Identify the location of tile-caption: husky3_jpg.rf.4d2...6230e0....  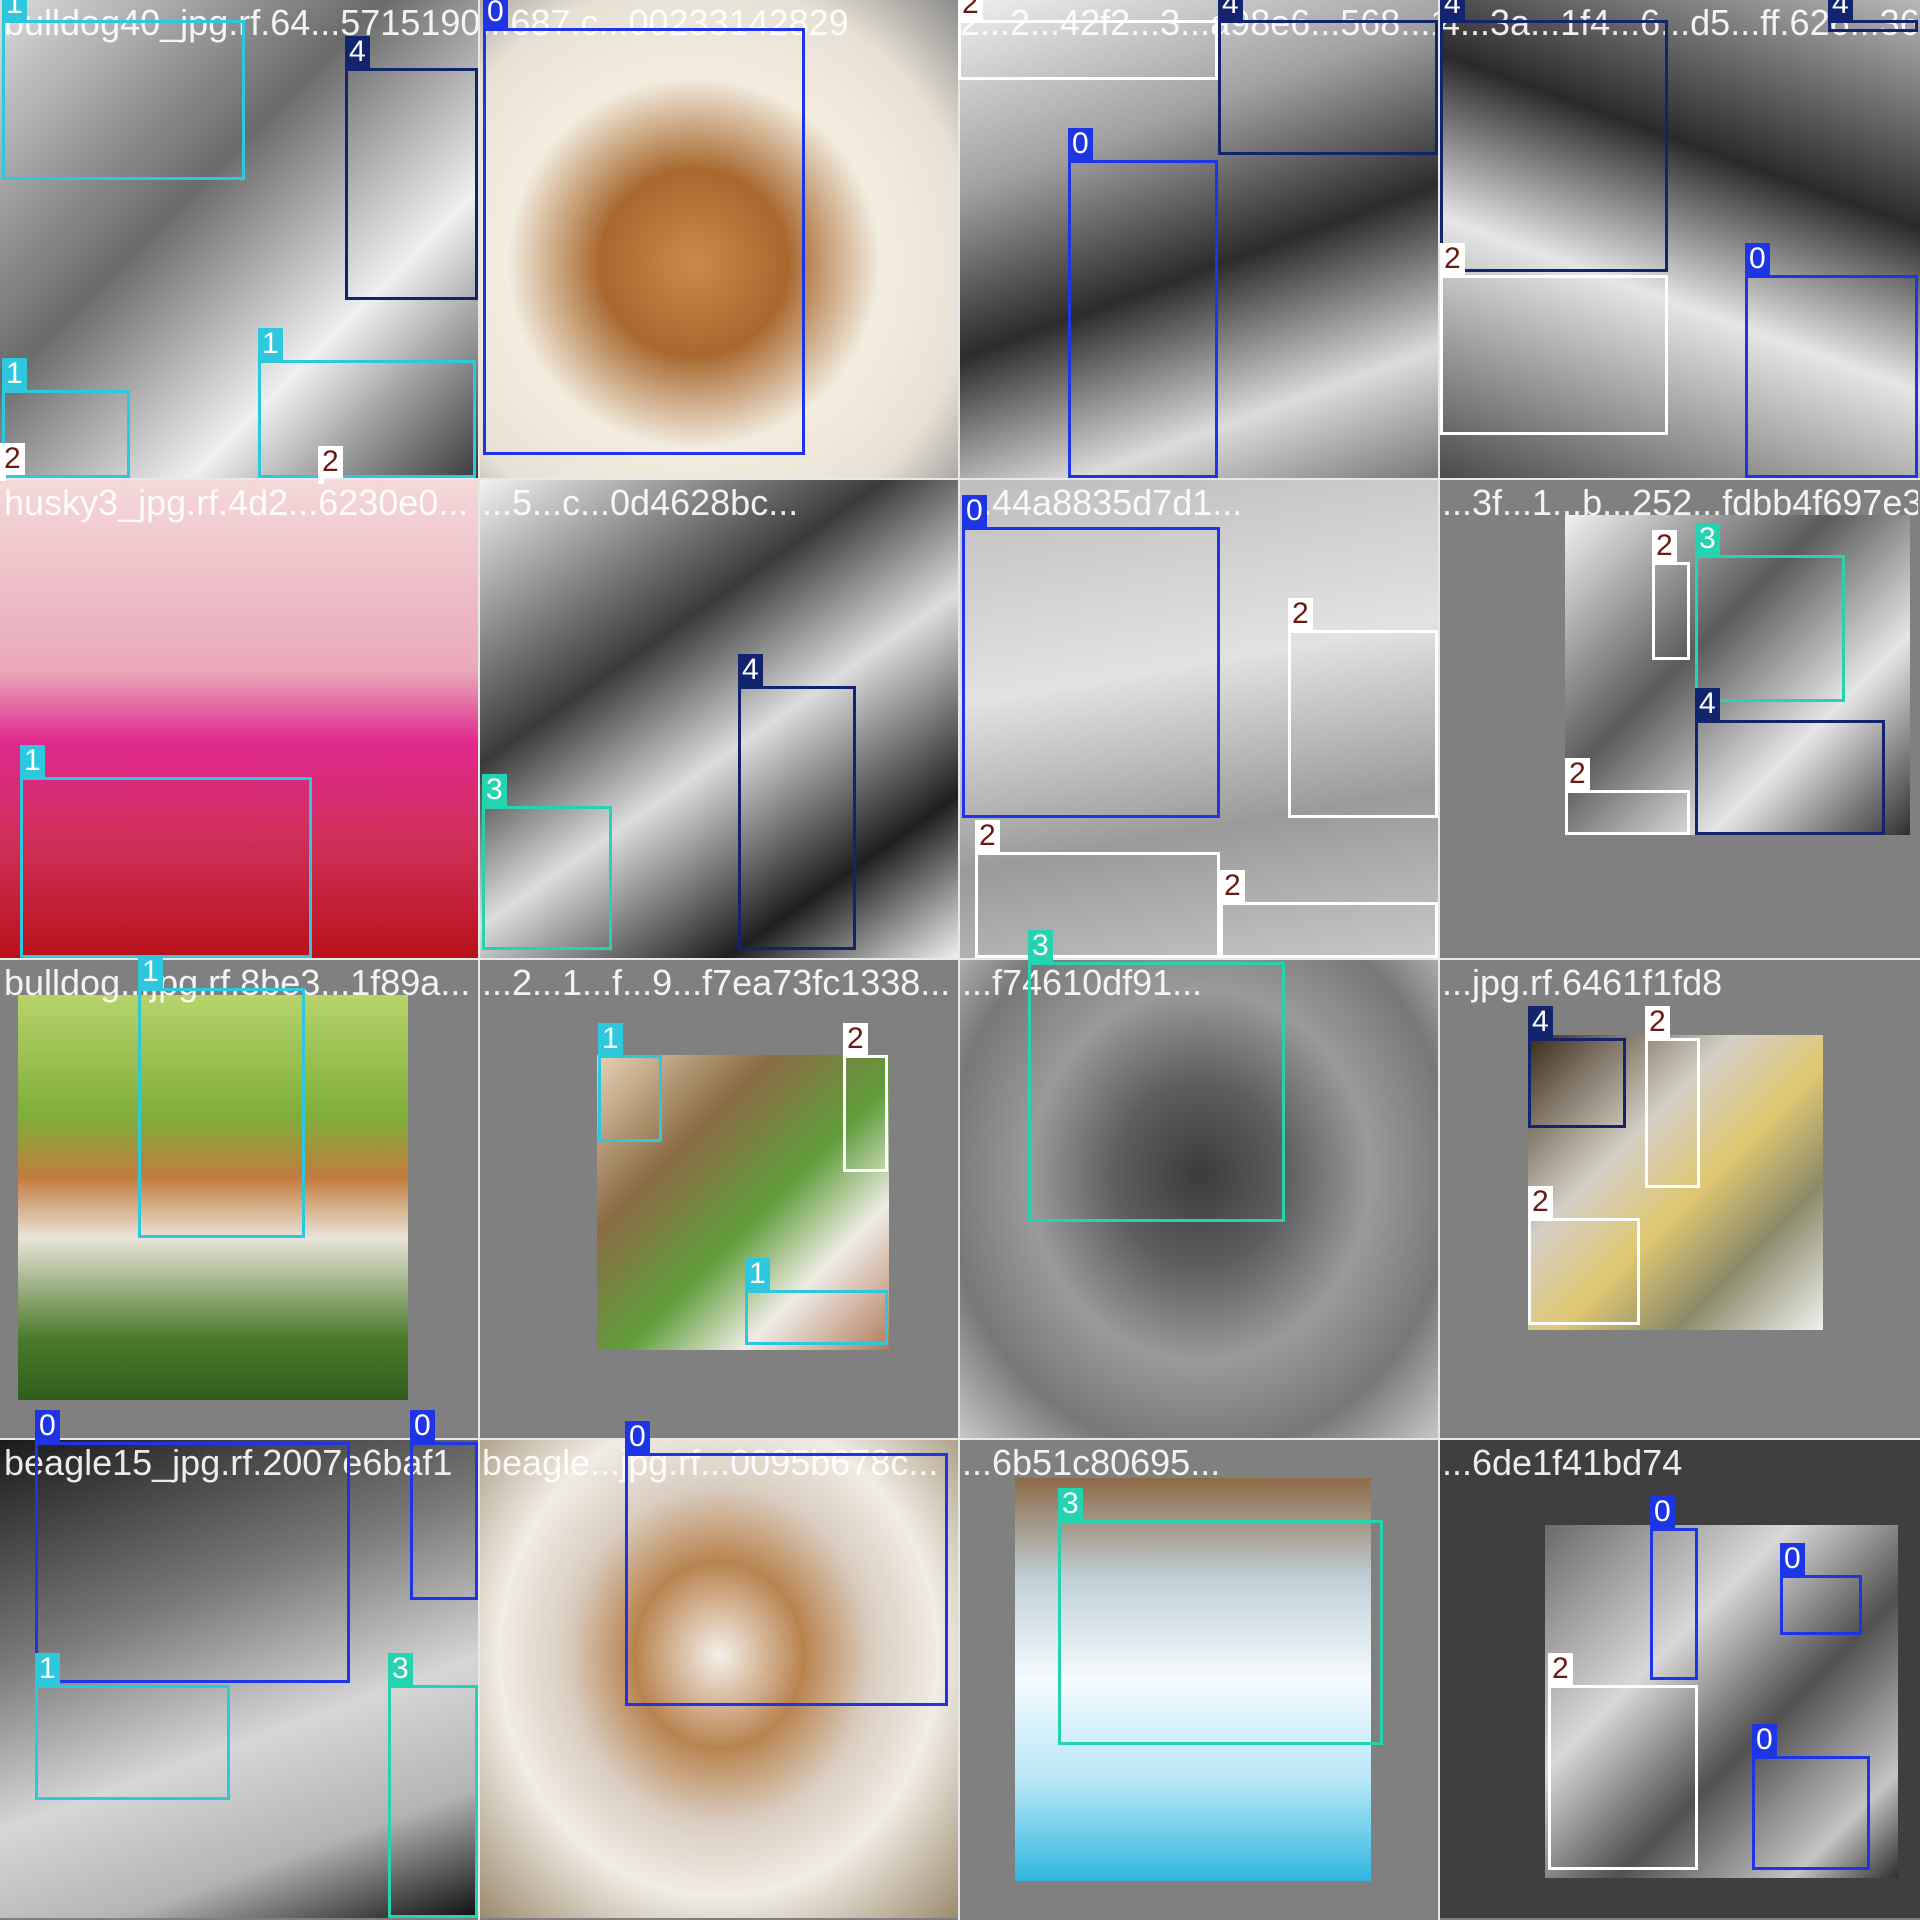
(236, 502).